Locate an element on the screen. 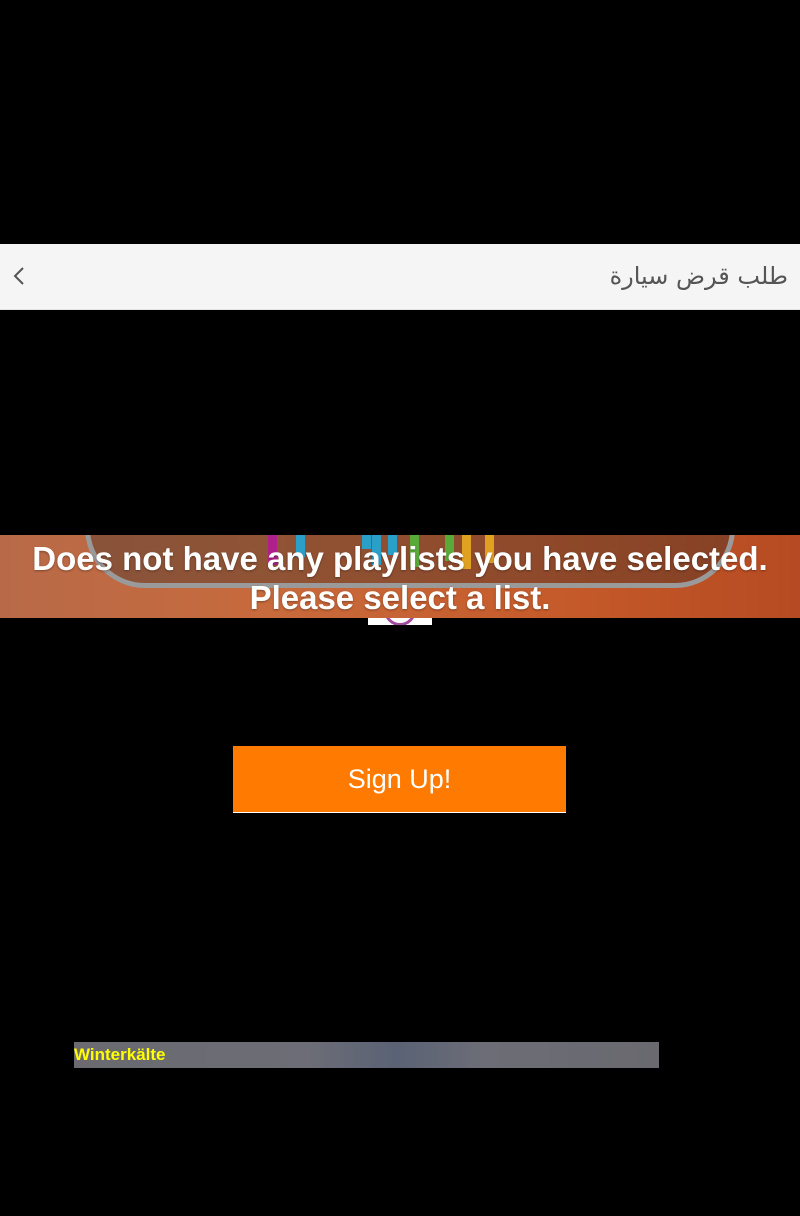 This screenshot has height=1216, width=800. app-header: طلب قرض سيارة is located at coordinates (400, 277).